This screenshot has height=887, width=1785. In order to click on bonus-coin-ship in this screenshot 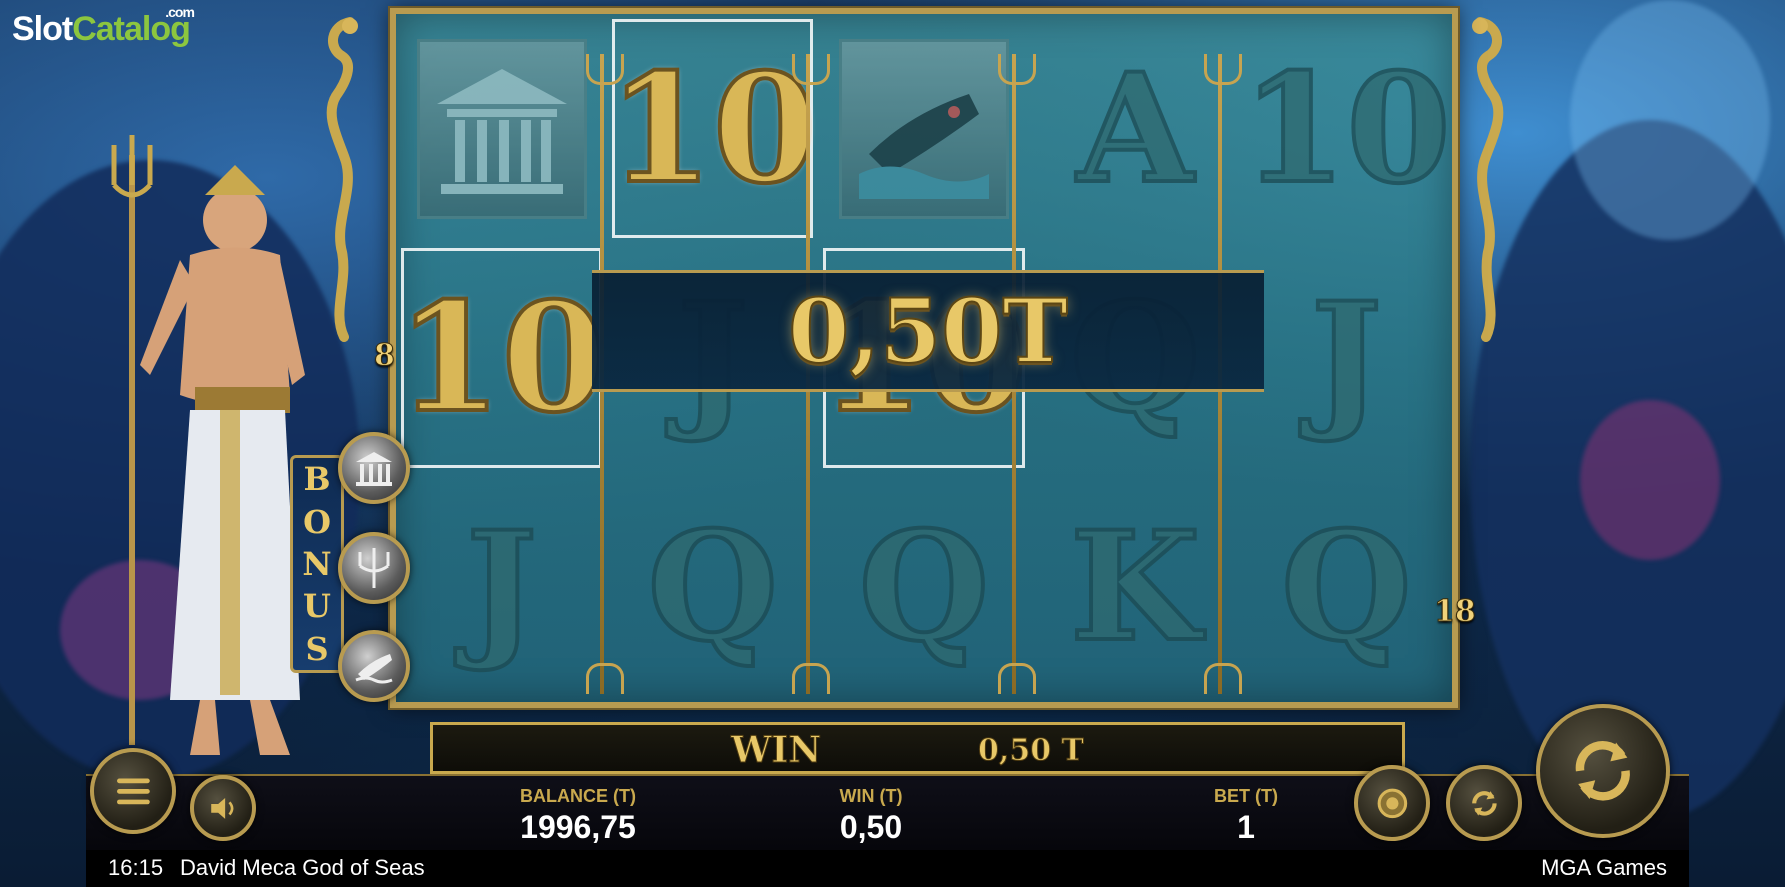, I will do `click(374, 666)`.